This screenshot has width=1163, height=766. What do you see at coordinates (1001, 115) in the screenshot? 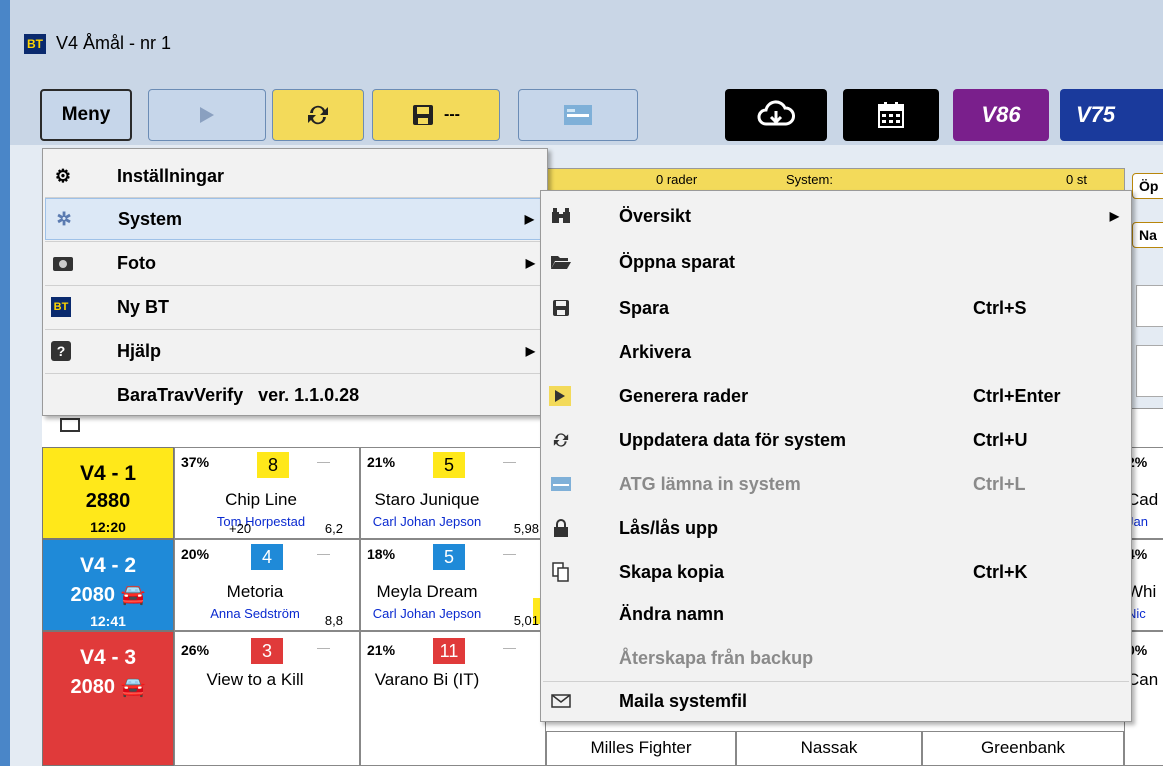
I see `v86-button: V86` at bounding box center [1001, 115].